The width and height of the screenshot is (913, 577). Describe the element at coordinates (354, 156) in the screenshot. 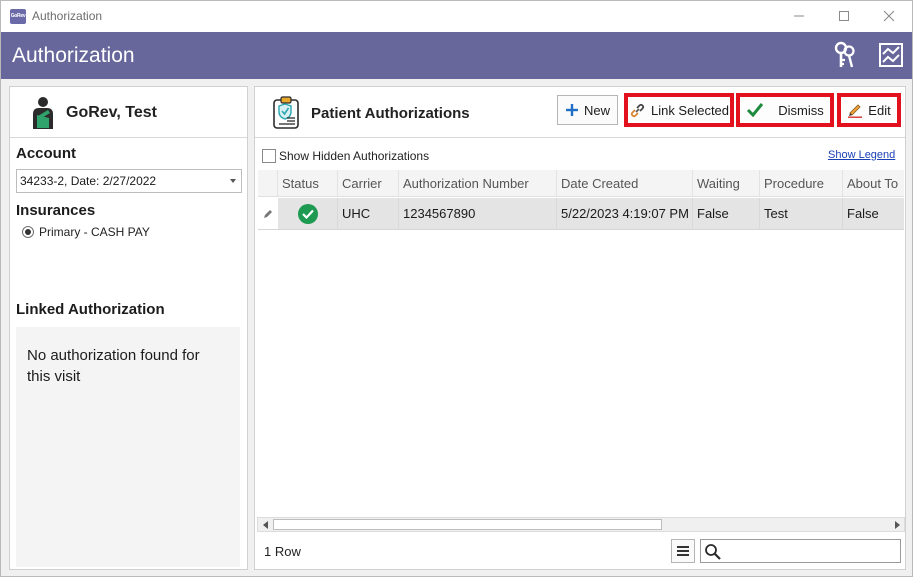

I see `show-hidden-label: Show Hidden Authorizations` at that location.